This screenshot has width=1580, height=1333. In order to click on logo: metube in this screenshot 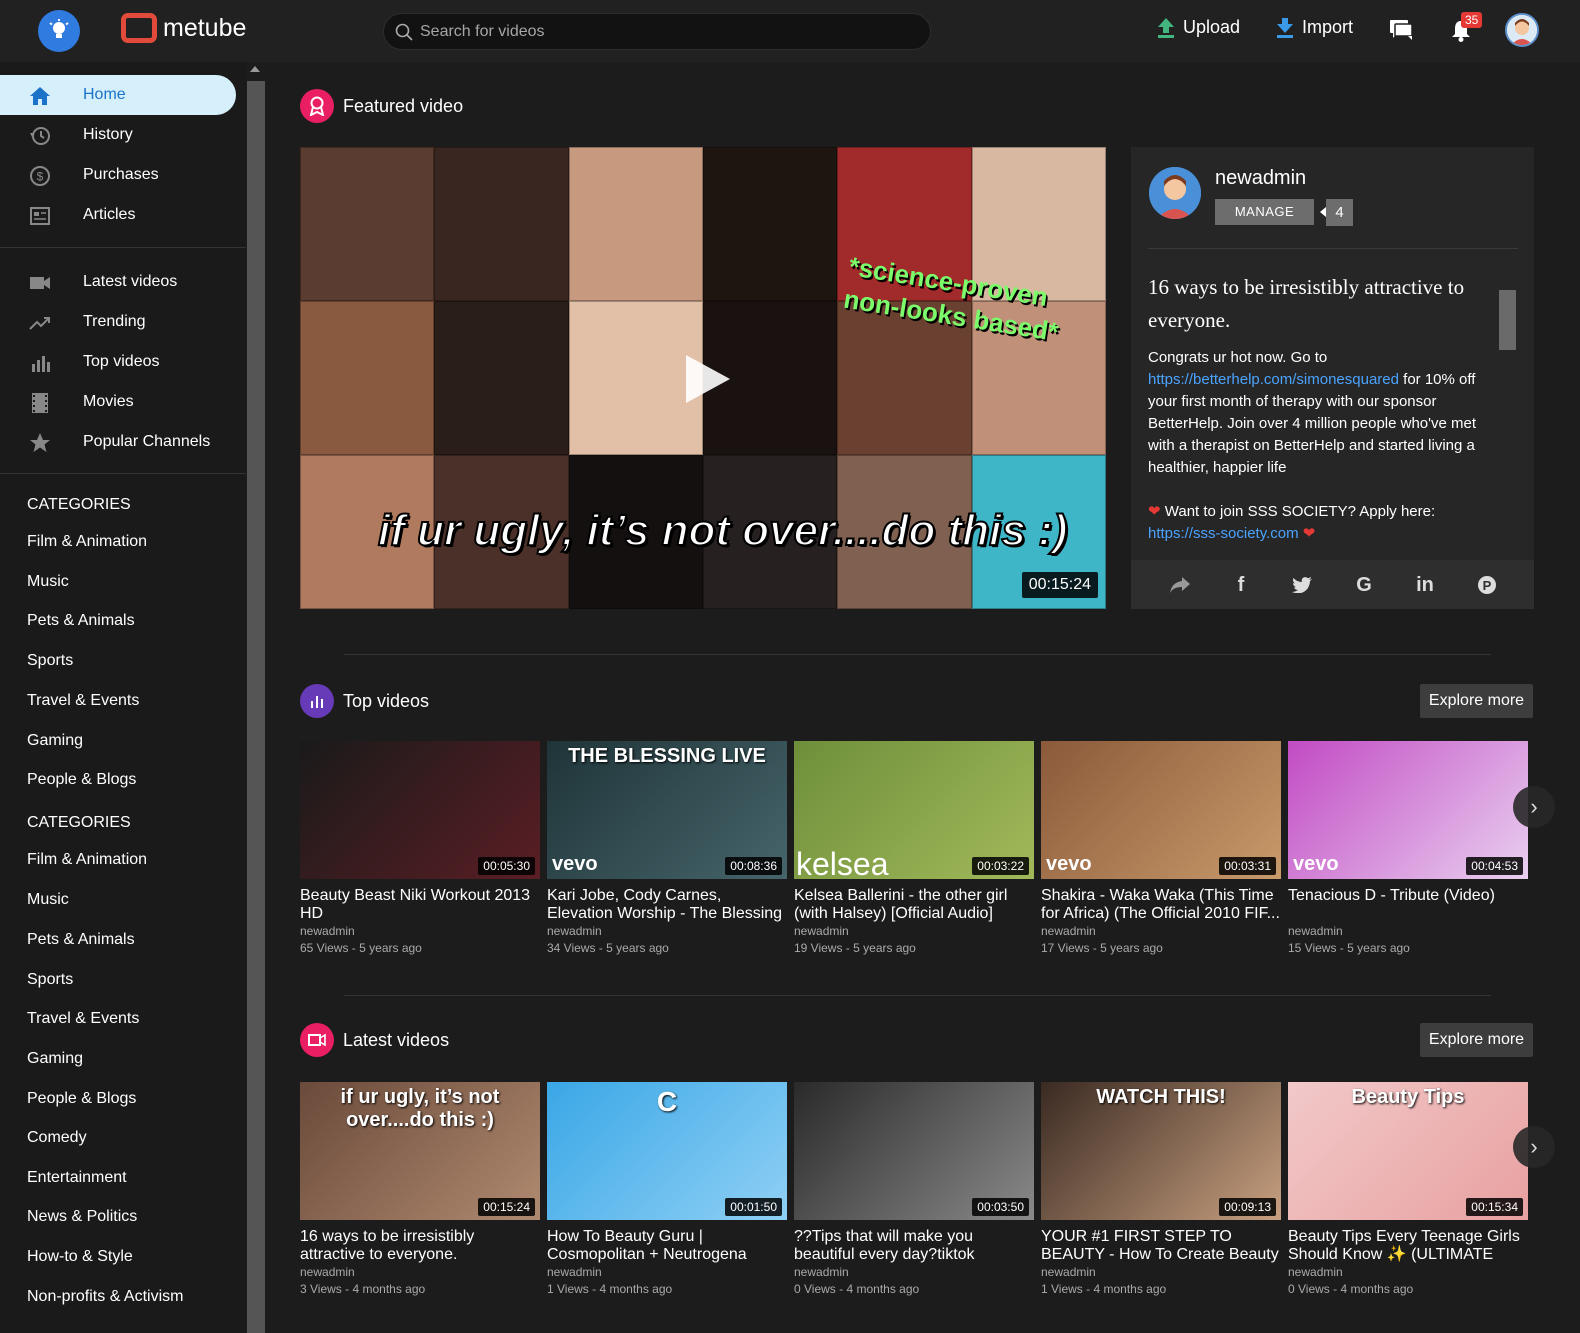, I will do `click(183, 28)`.